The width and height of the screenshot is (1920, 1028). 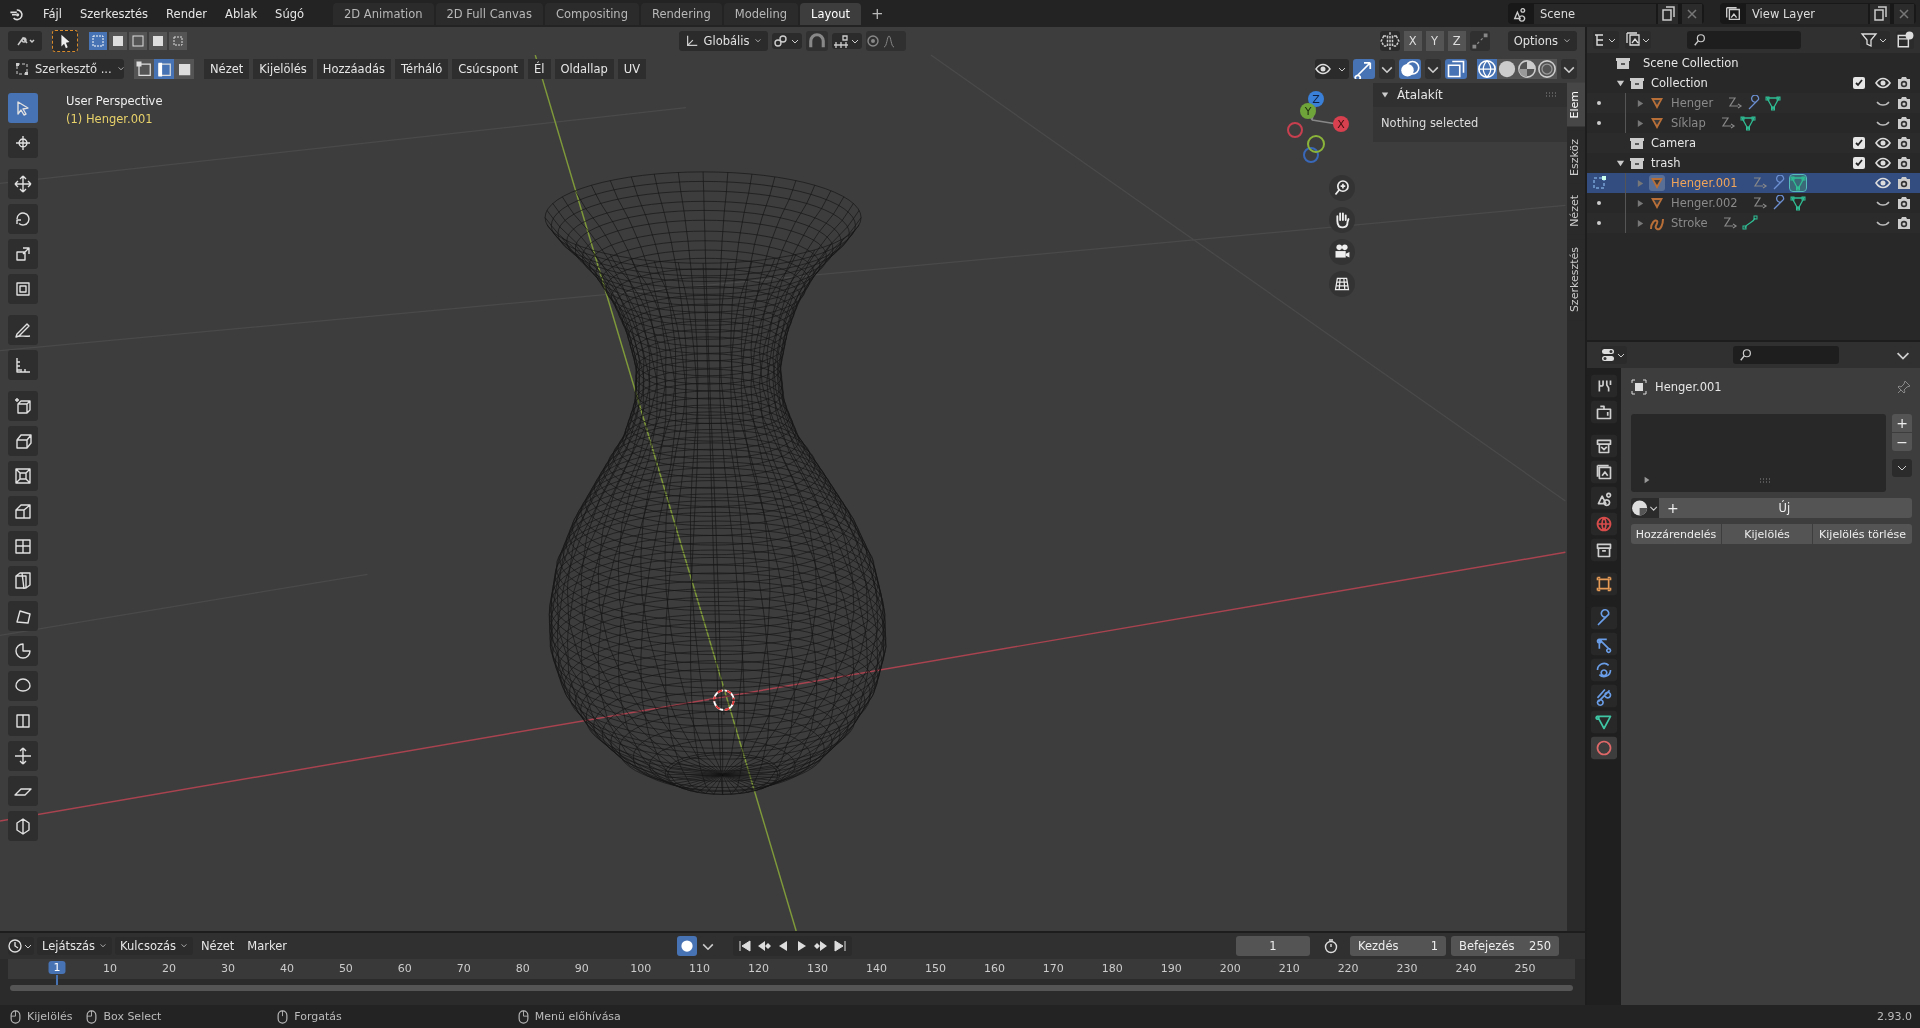 I want to click on tree-item-label: Collection, so click(x=1679, y=83).